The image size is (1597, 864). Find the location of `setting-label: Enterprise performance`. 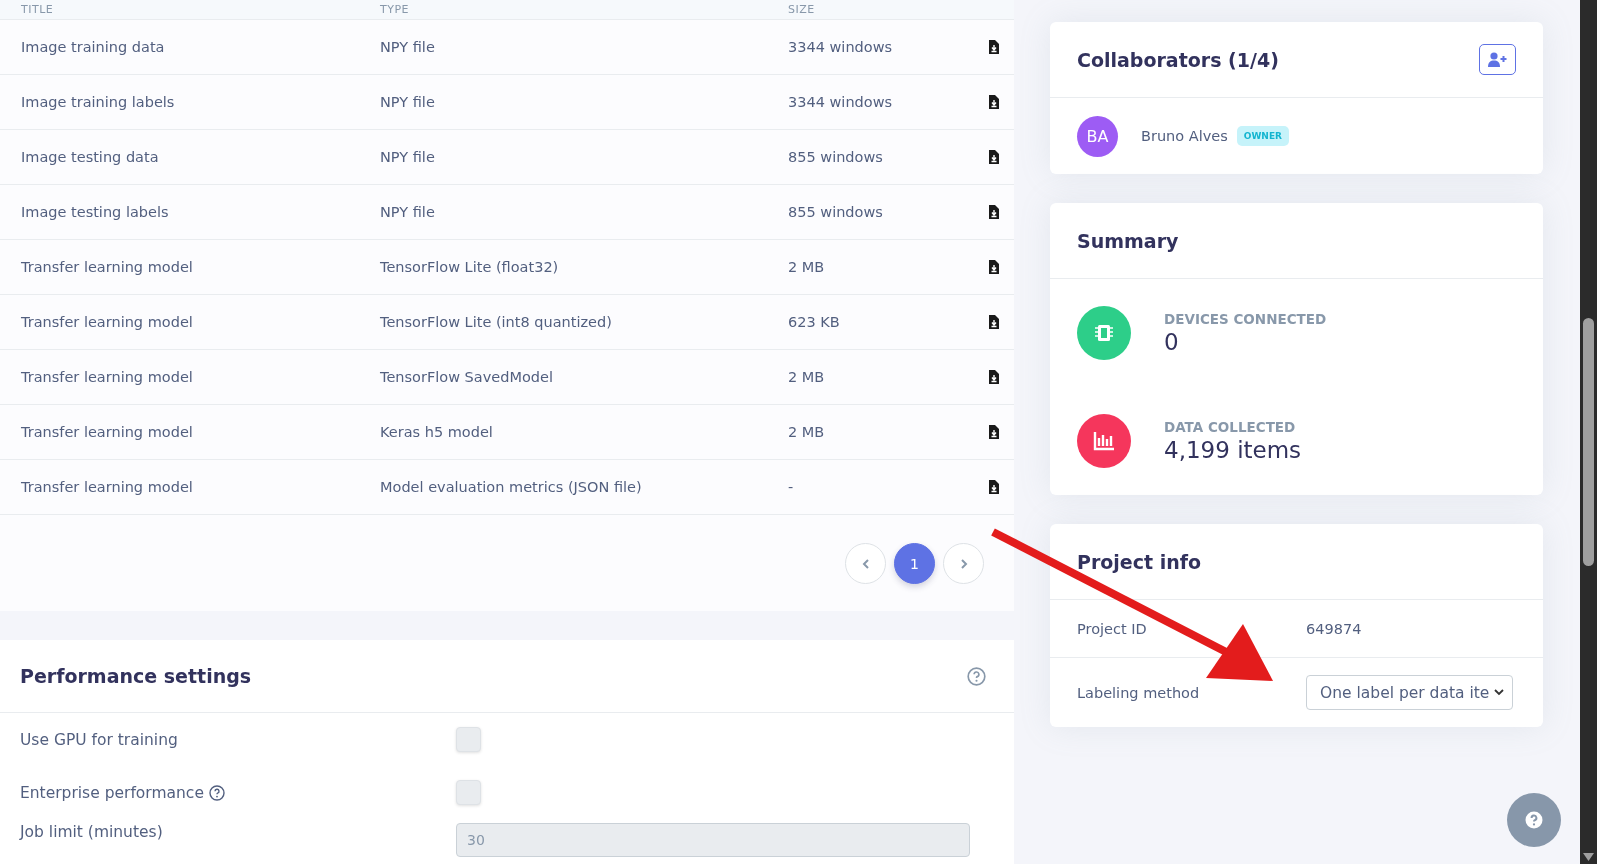

setting-label: Enterprise performance is located at coordinates (112, 792).